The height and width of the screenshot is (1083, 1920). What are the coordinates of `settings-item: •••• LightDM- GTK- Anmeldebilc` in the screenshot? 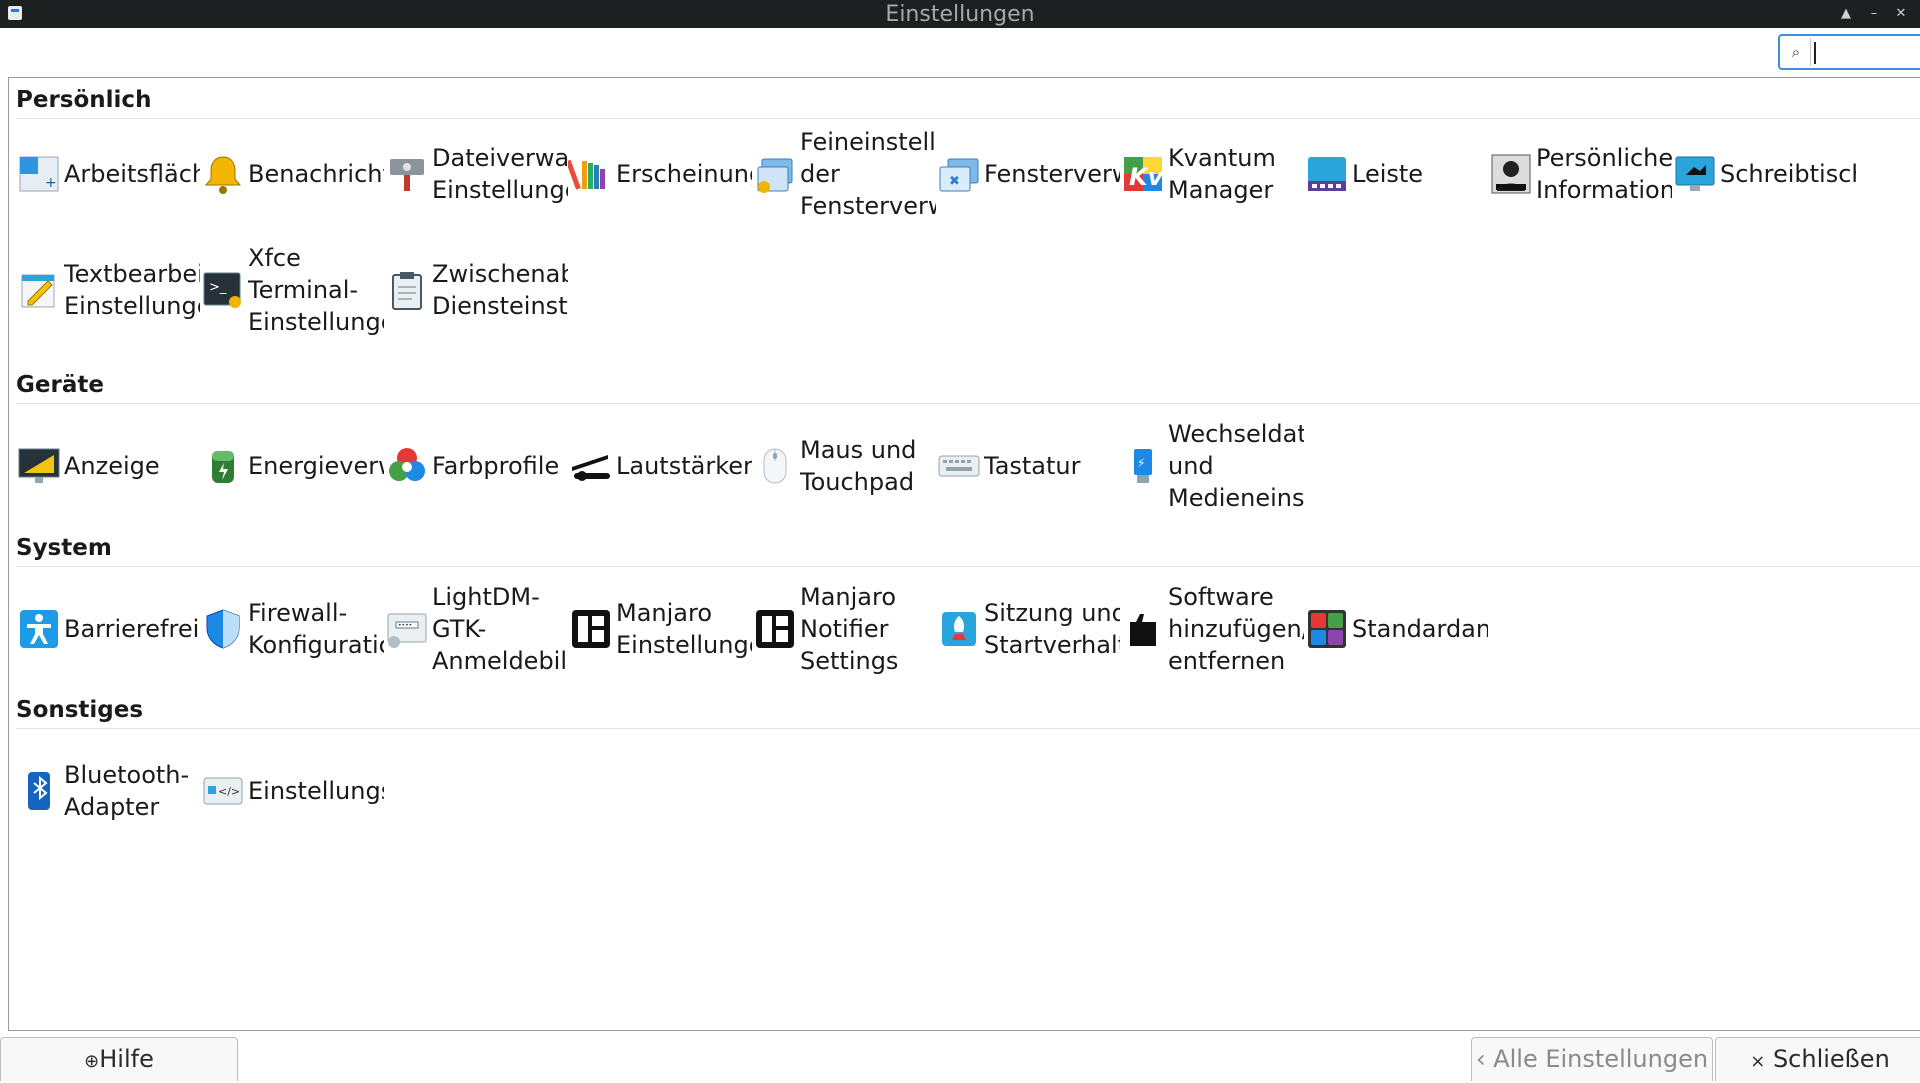 It's located at (476, 629).